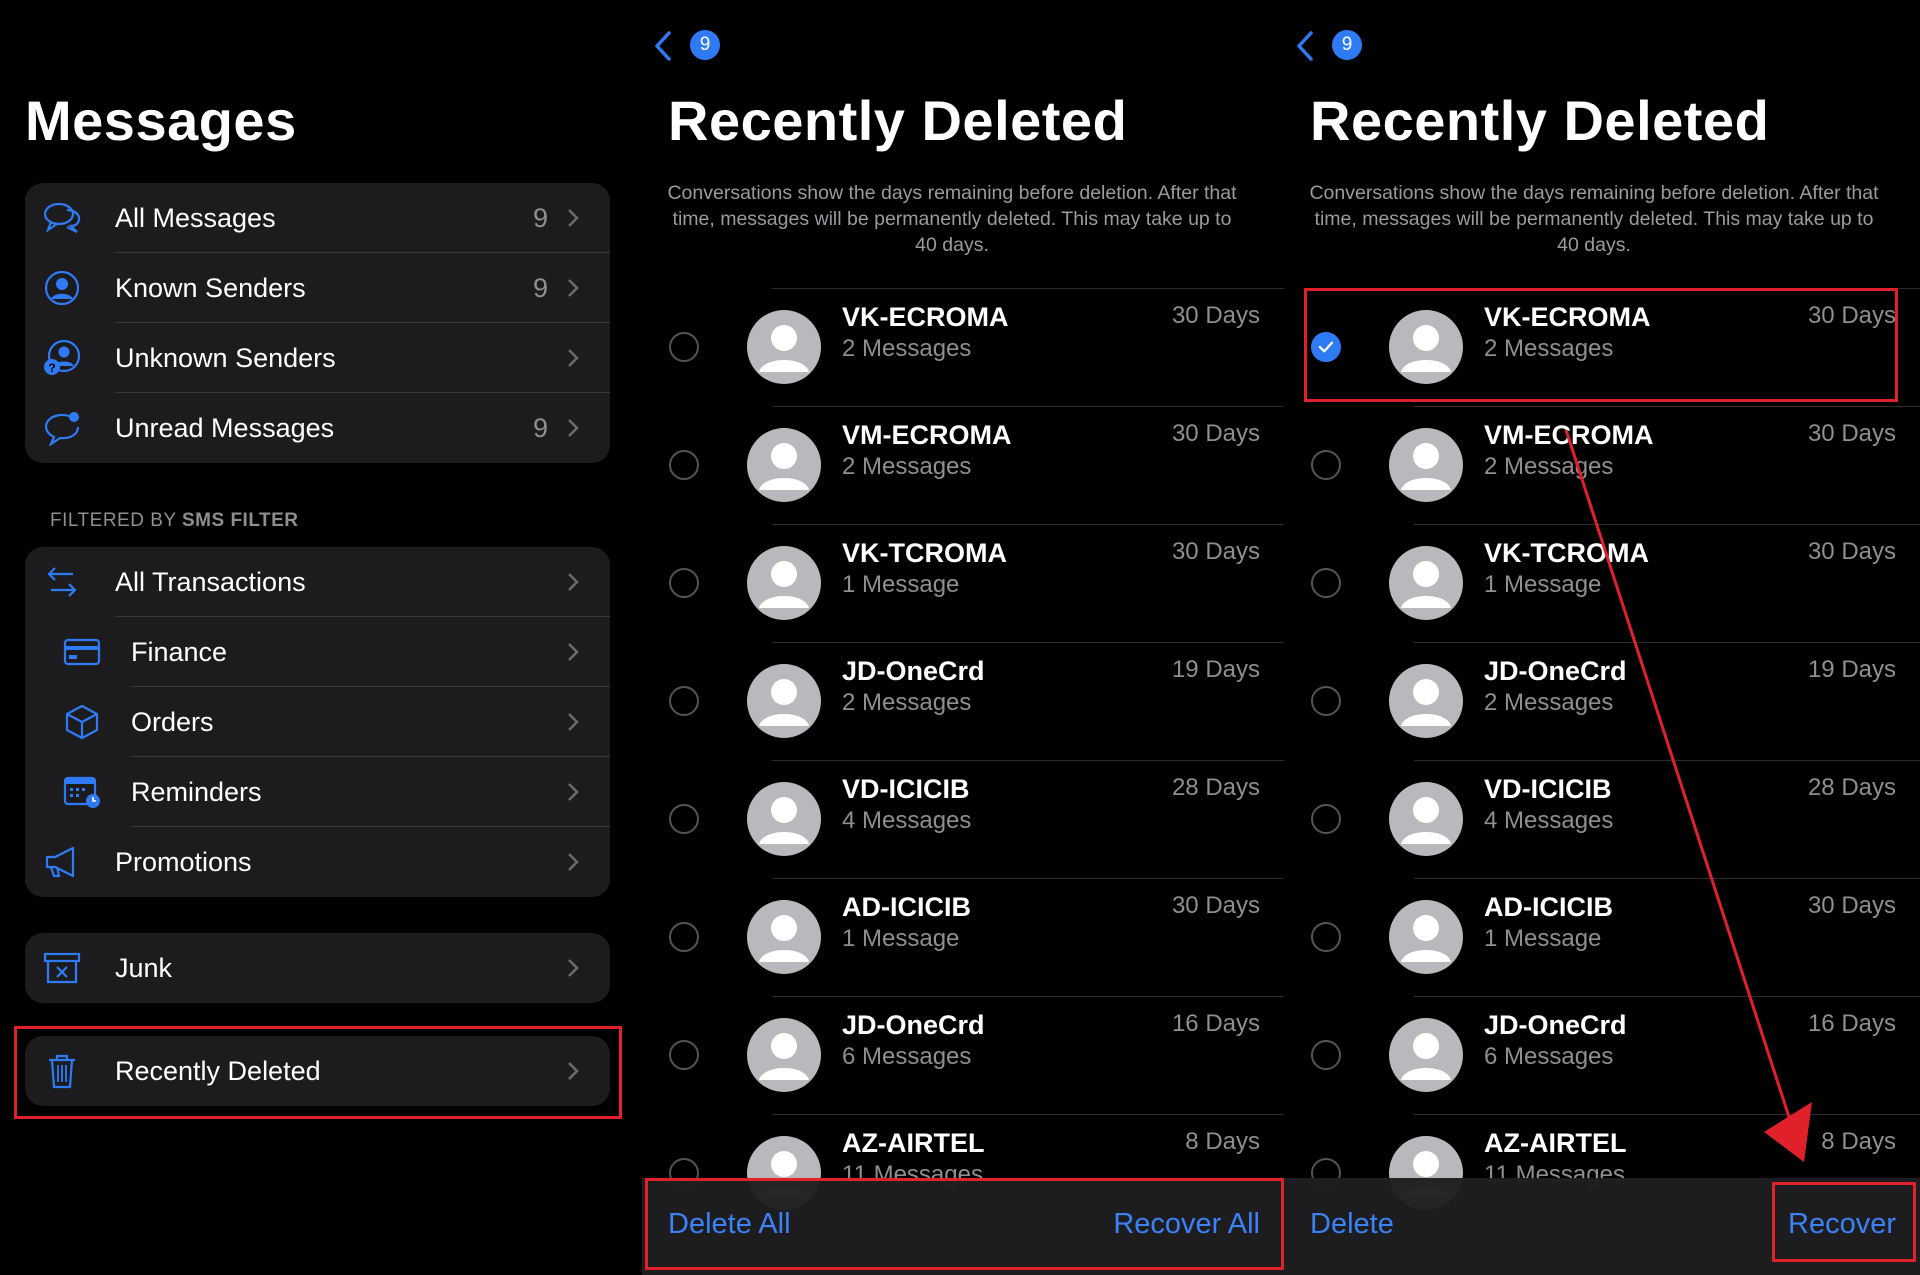 This screenshot has width=1920, height=1275. What do you see at coordinates (924, 553) in the screenshot?
I see `sender-name: VK-TCROMA` at bounding box center [924, 553].